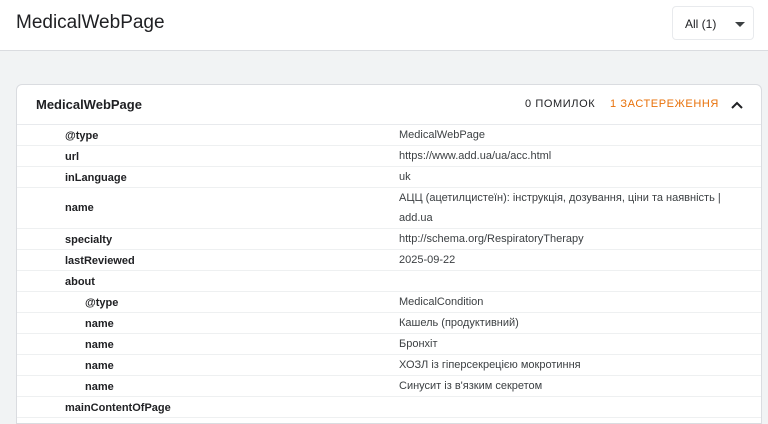  I want to click on property-value: Синусит із в'язким секретом, so click(471, 386).